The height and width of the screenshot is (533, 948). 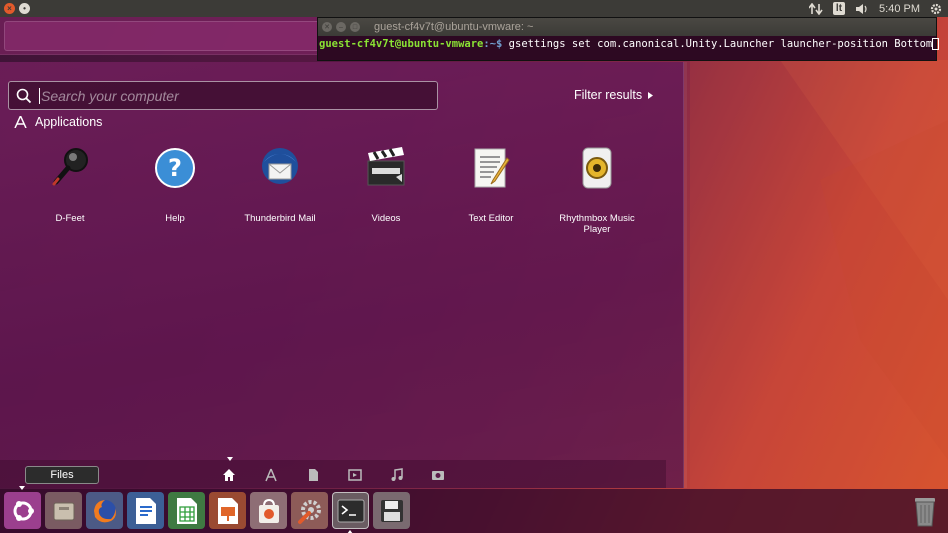 What do you see at coordinates (145, 510) in the screenshot?
I see `writer-icon` at bounding box center [145, 510].